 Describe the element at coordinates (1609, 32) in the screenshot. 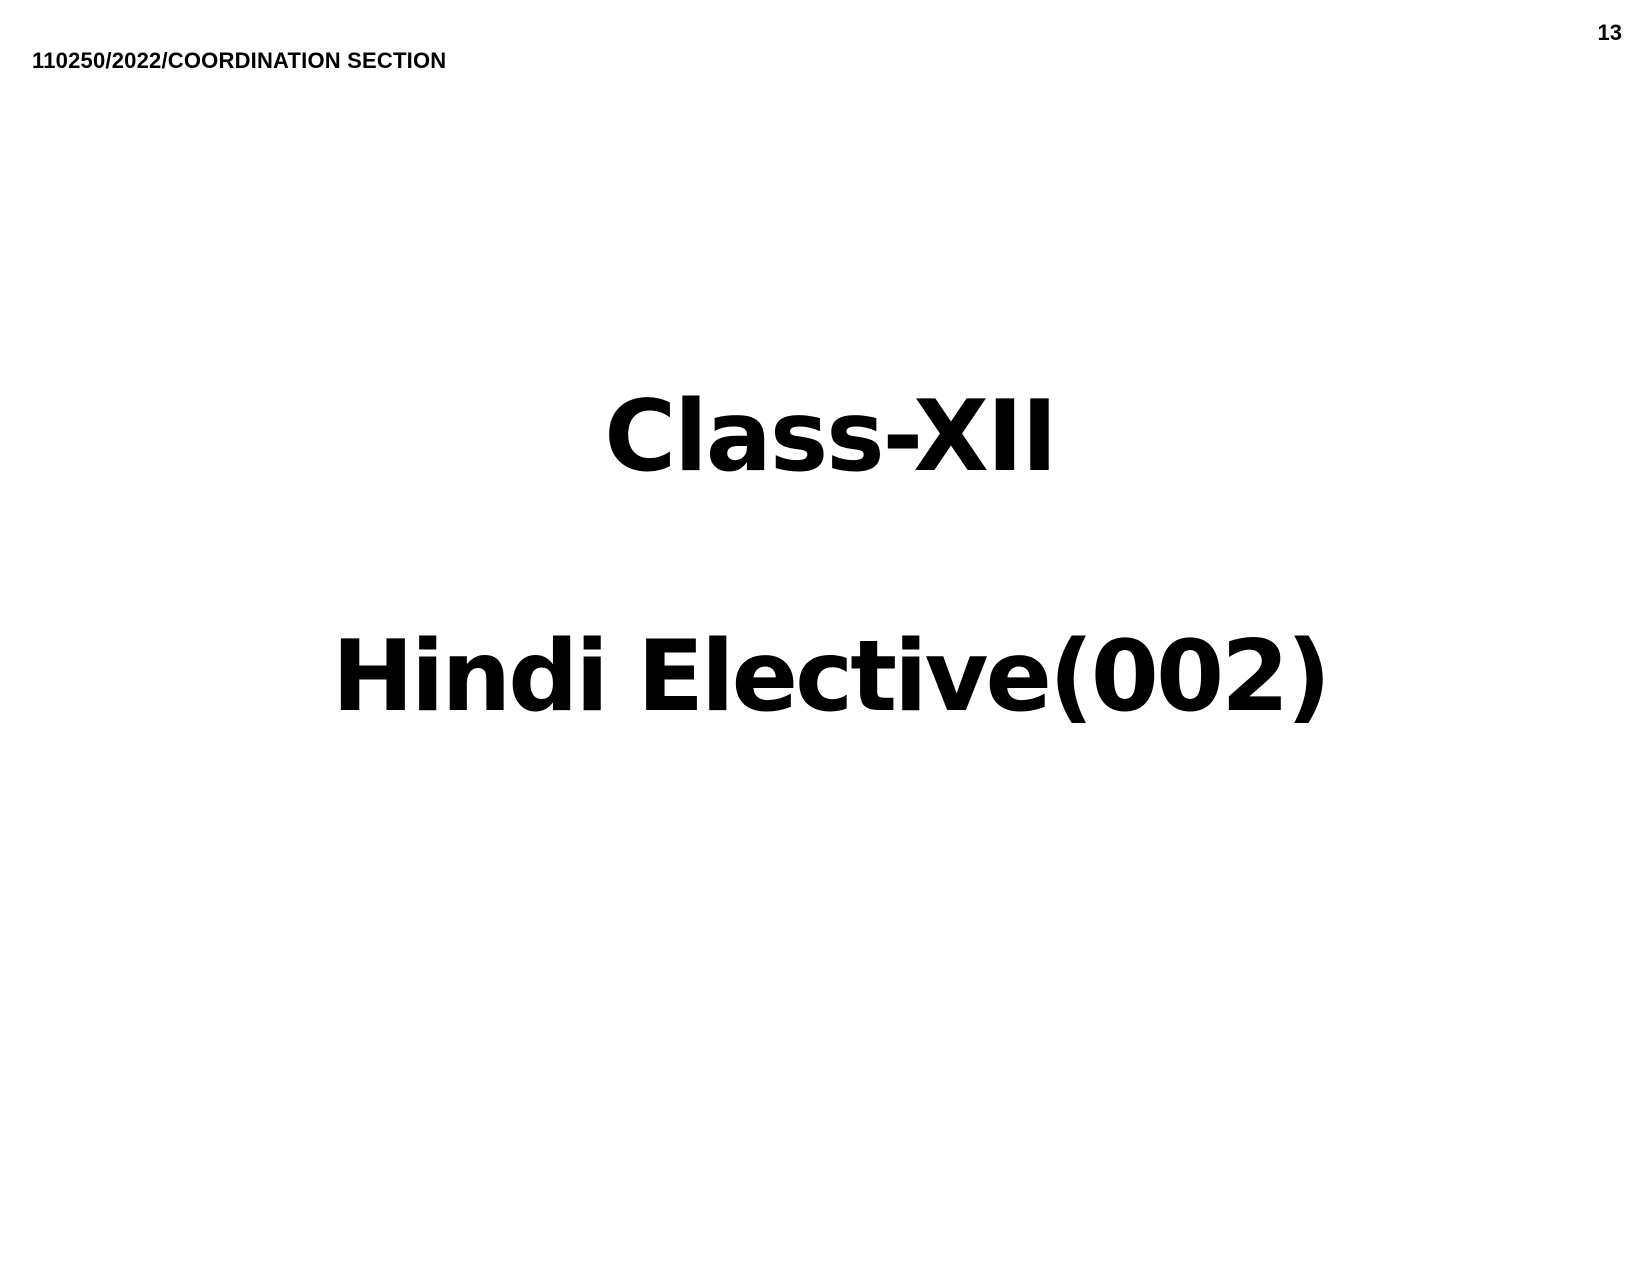

I see `page-number: 13` at that location.